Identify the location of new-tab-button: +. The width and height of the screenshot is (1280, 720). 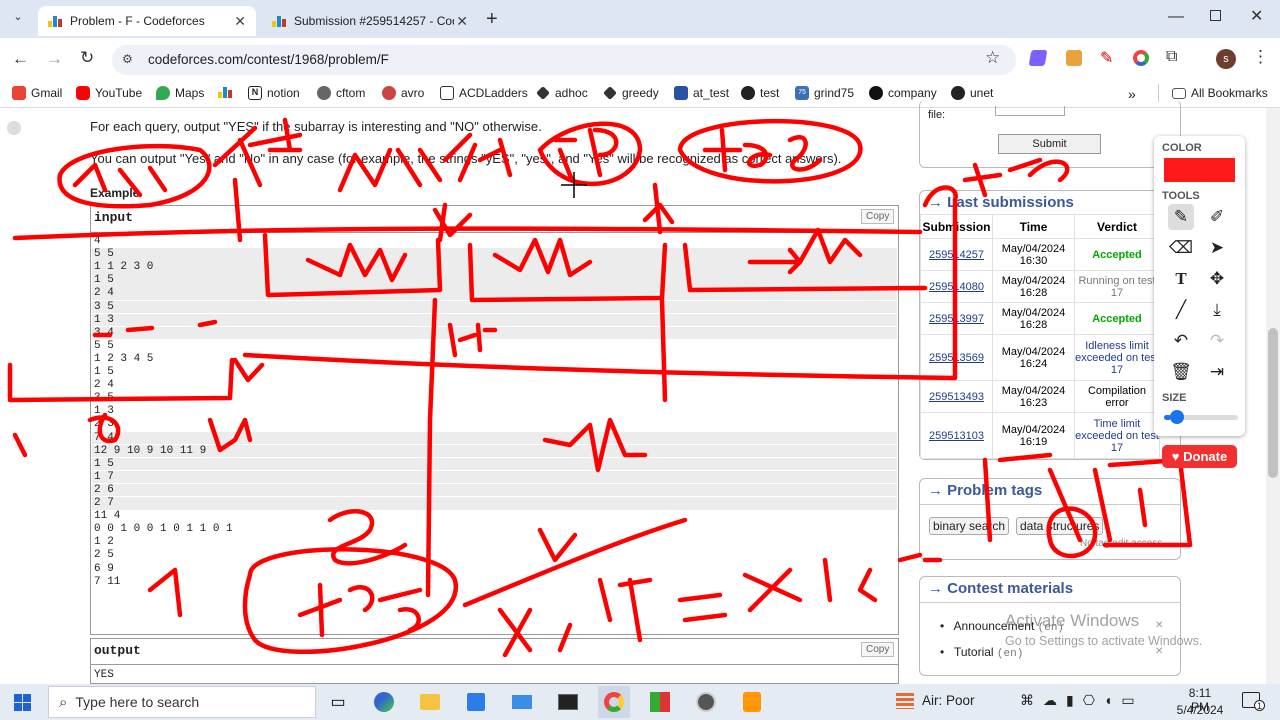
(492, 19).